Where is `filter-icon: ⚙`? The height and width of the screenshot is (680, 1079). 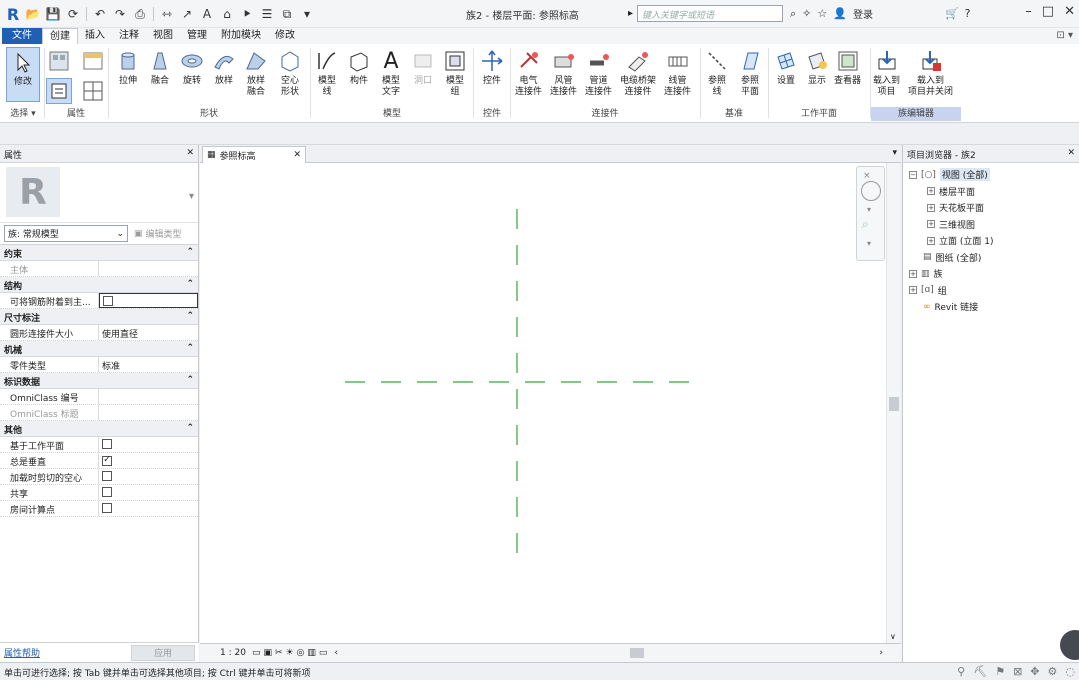
filter-icon: ⚙ is located at coordinates (1053, 671).